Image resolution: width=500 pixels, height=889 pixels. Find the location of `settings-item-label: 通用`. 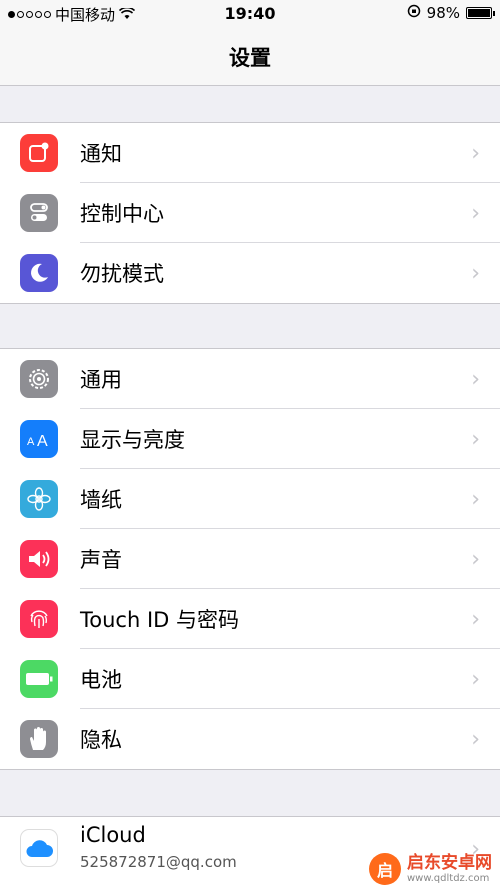

settings-item-label: 通用 is located at coordinates (101, 380).